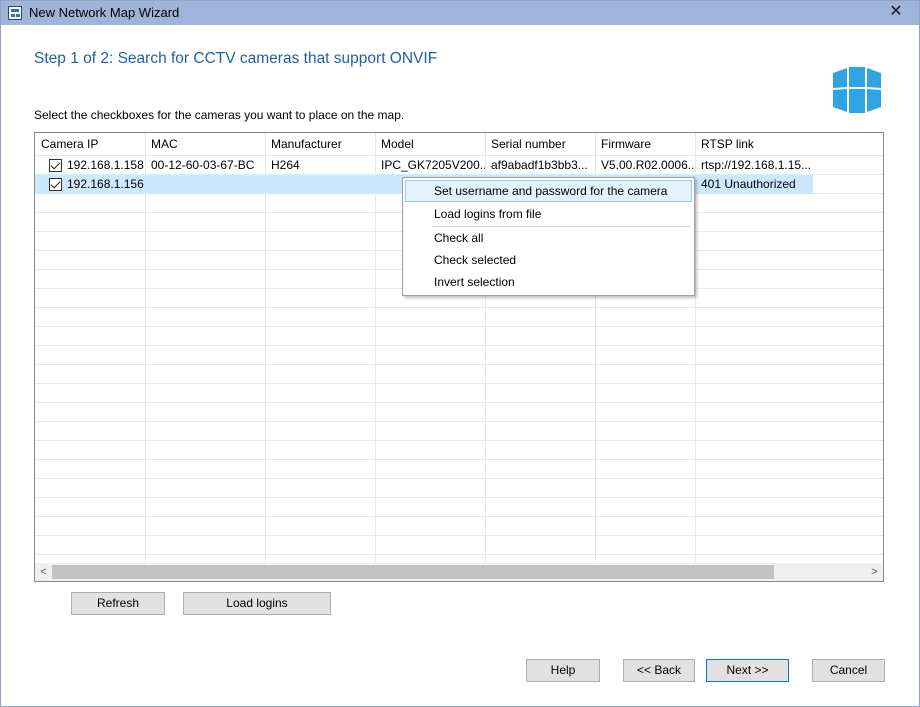 This screenshot has height=707, width=920. What do you see at coordinates (460, 13) in the screenshot?
I see `title-bar: New Network Map Wizard ✕` at bounding box center [460, 13].